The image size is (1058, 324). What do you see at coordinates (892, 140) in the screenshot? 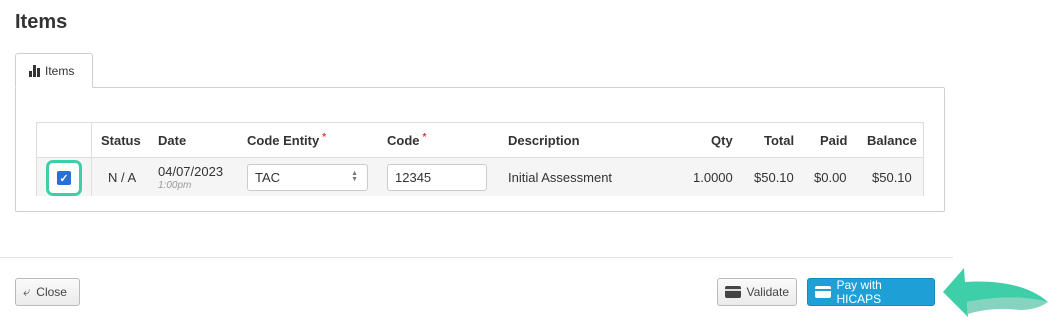
I see `col-balance: Balance` at bounding box center [892, 140].